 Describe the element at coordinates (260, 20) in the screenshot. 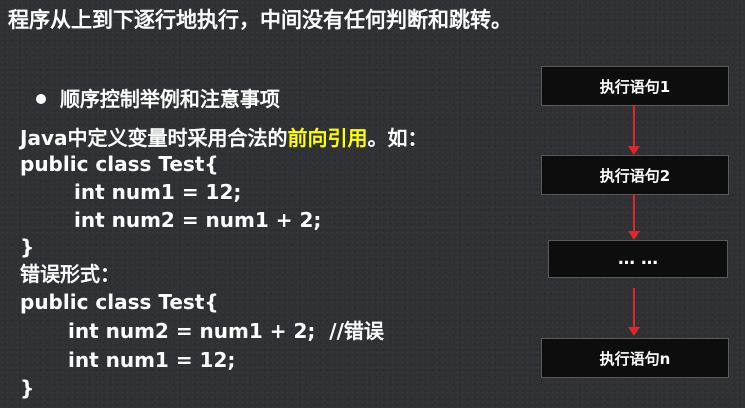

I see `slide-title: 程序从上到下逐行地执行，中间没有任何判断和跳转。` at that location.